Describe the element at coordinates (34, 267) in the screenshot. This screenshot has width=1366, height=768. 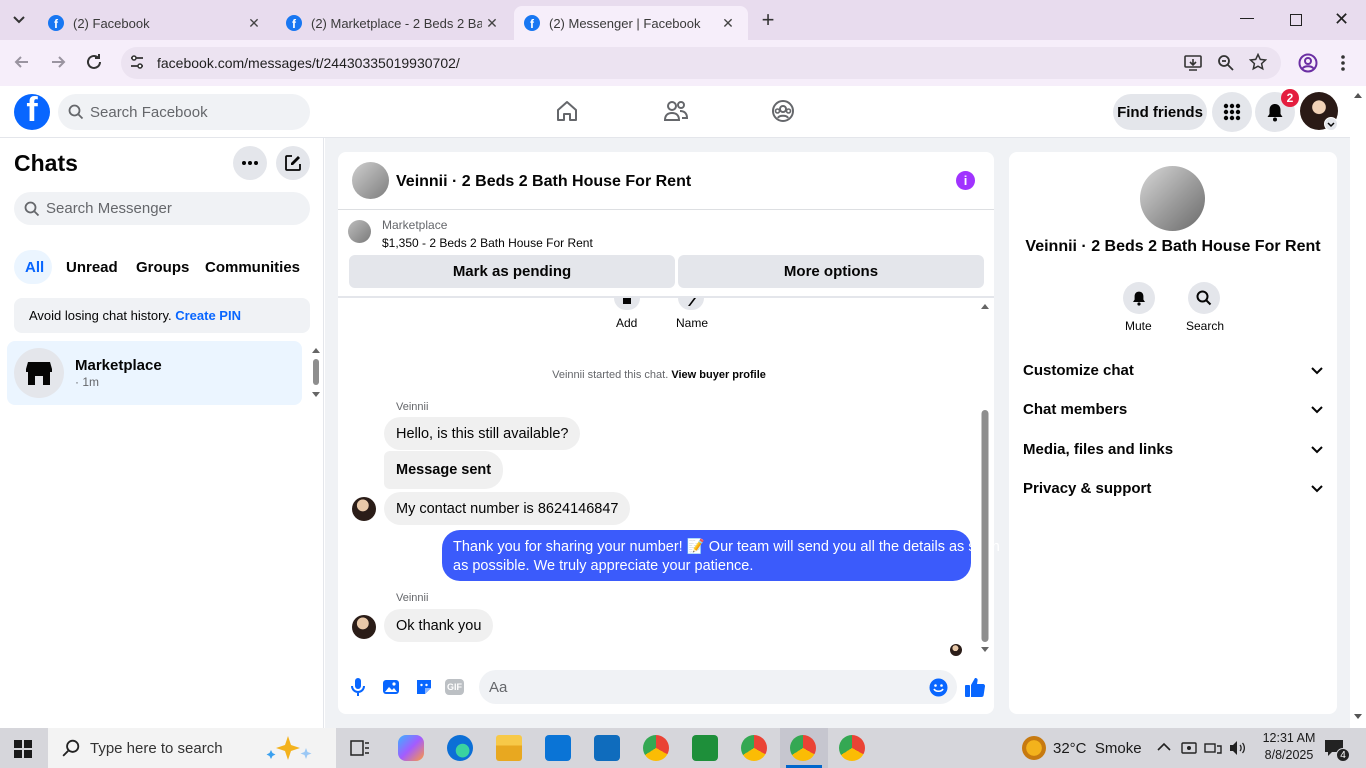
I see `filter-all: All` at that location.